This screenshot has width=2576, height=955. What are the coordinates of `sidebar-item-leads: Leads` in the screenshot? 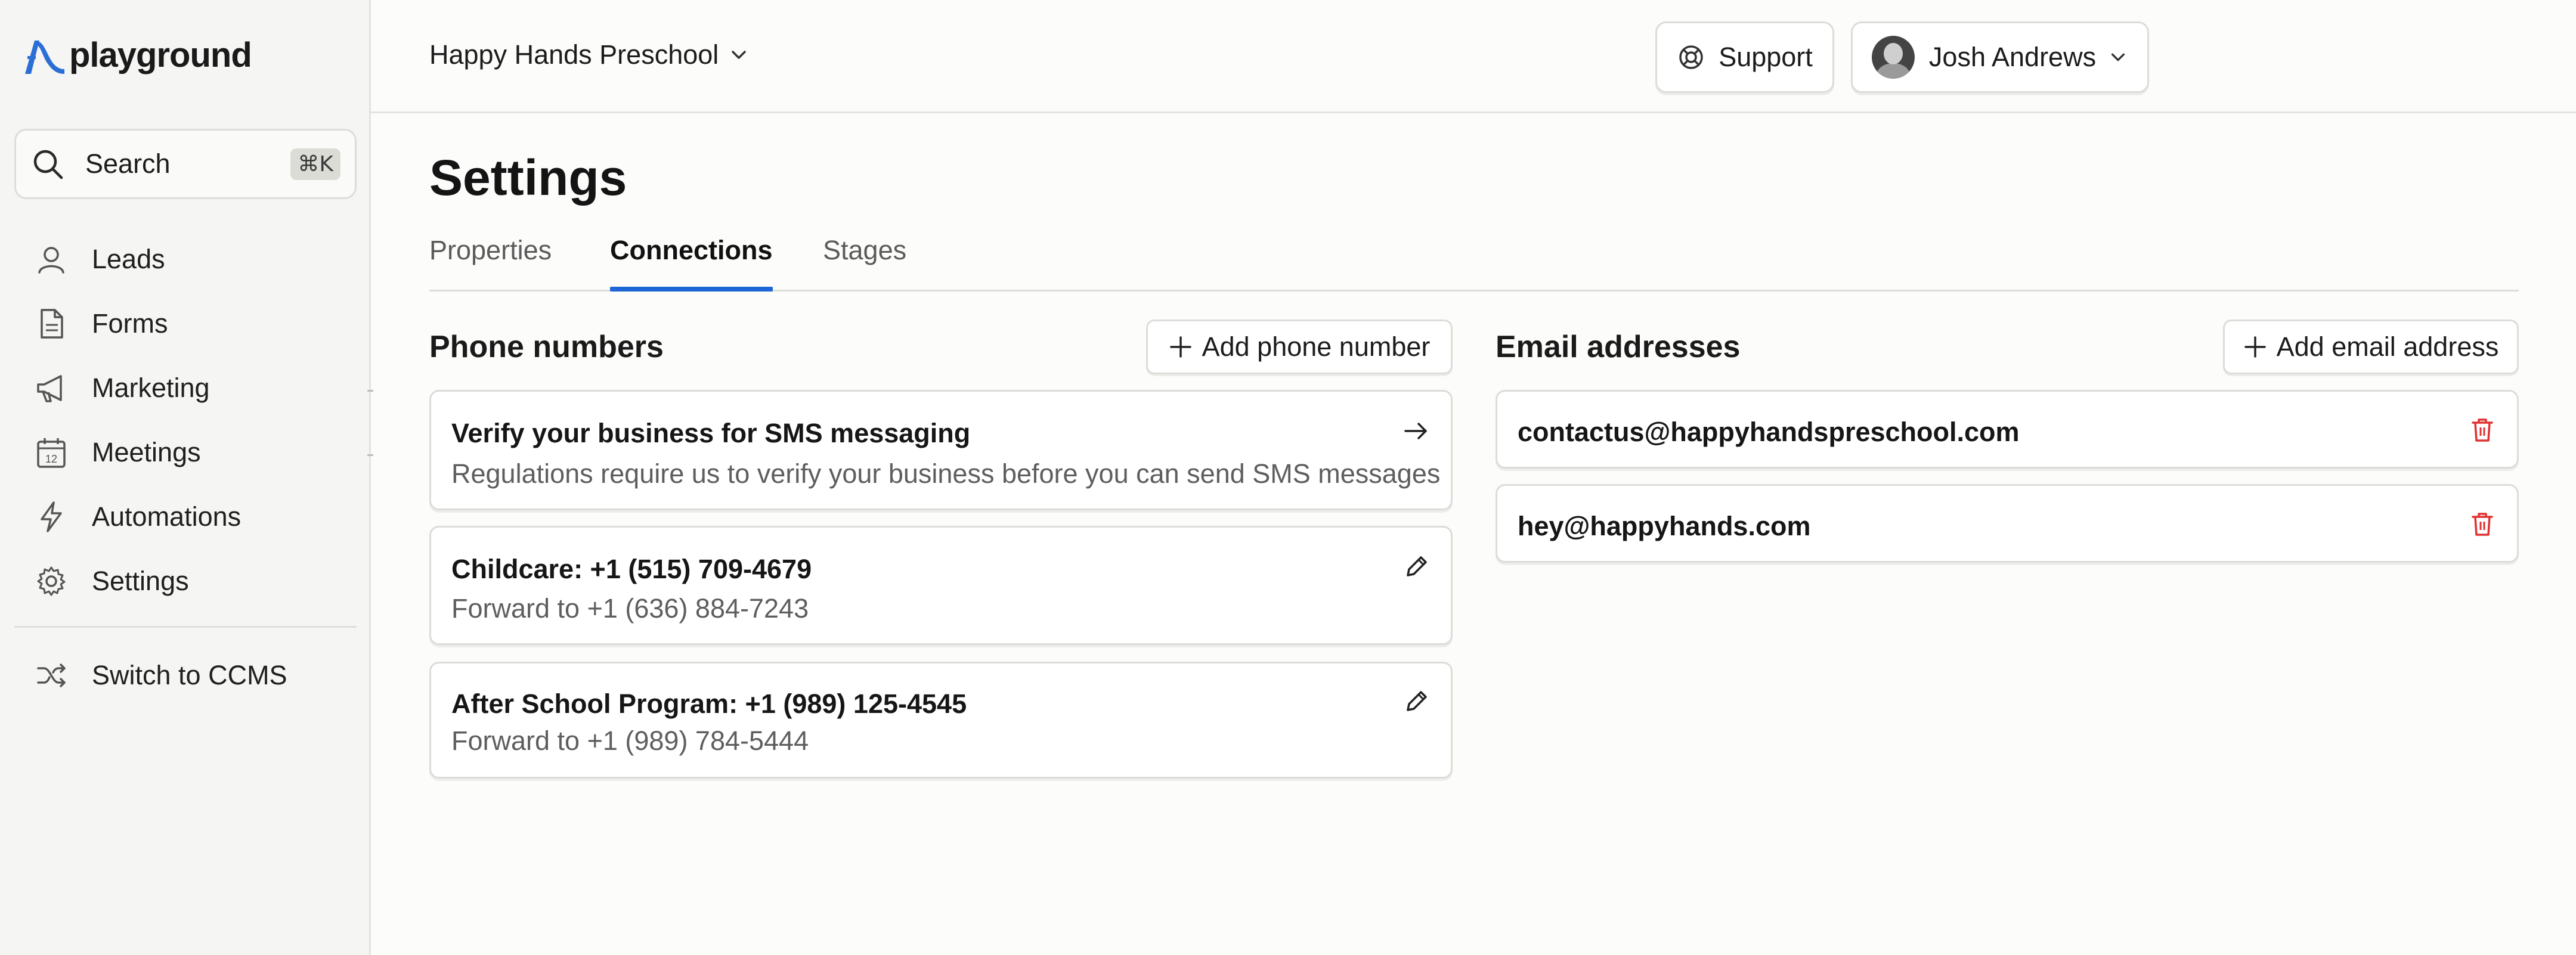 It's located at (100, 259).